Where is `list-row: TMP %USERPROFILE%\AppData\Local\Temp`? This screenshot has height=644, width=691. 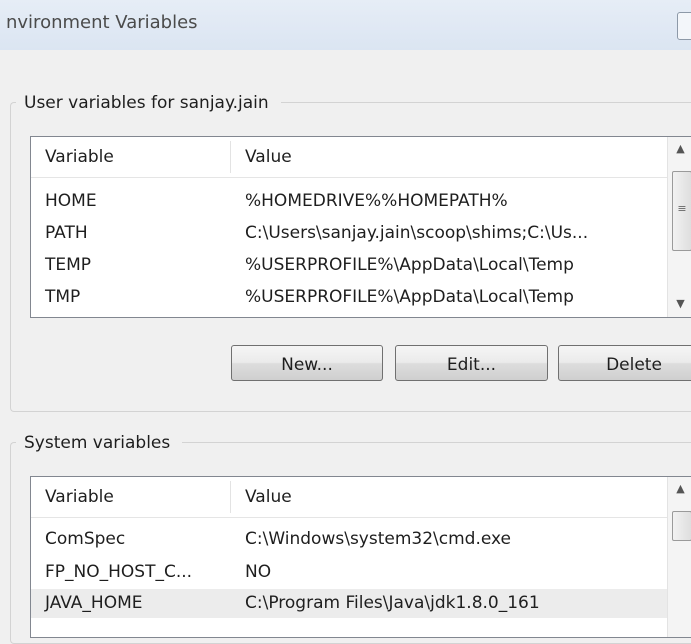
list-row: TMP %USERPROFILE%\AppData\Local\Temp is located at coordinates (349, 297).